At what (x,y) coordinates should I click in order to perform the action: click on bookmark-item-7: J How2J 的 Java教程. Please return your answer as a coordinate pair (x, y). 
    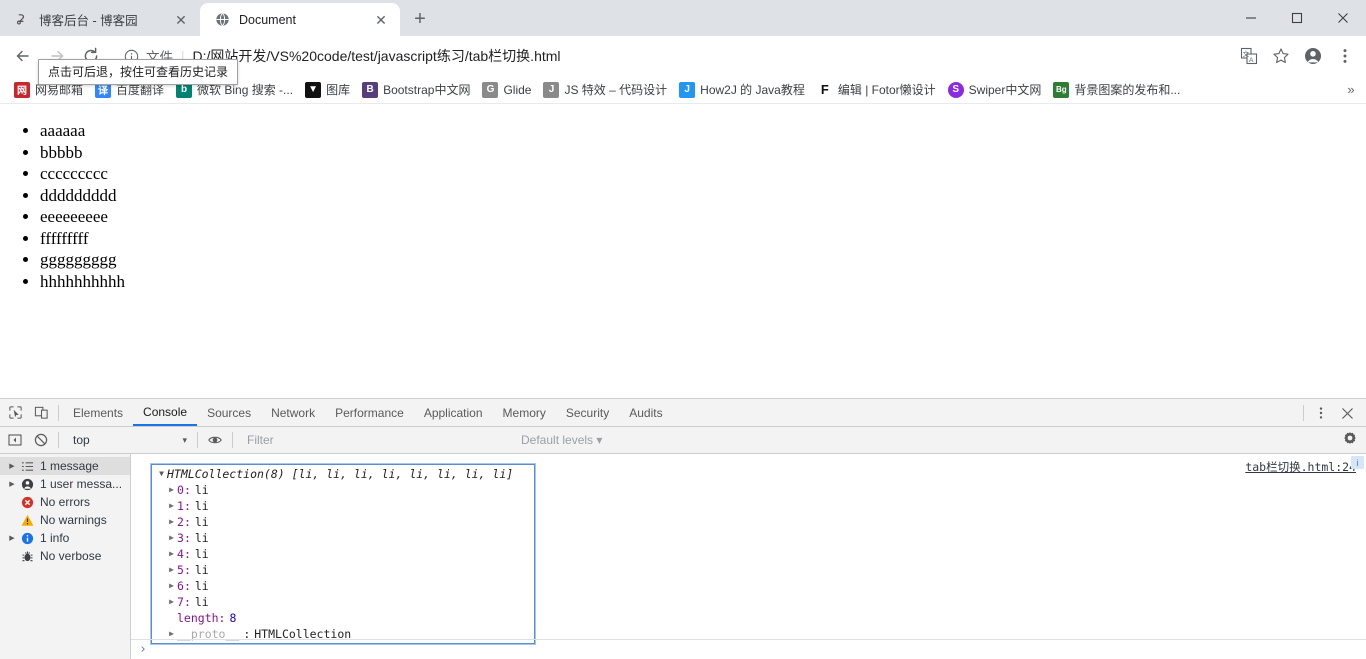
    Looking at the image, I should click on (742, 89).